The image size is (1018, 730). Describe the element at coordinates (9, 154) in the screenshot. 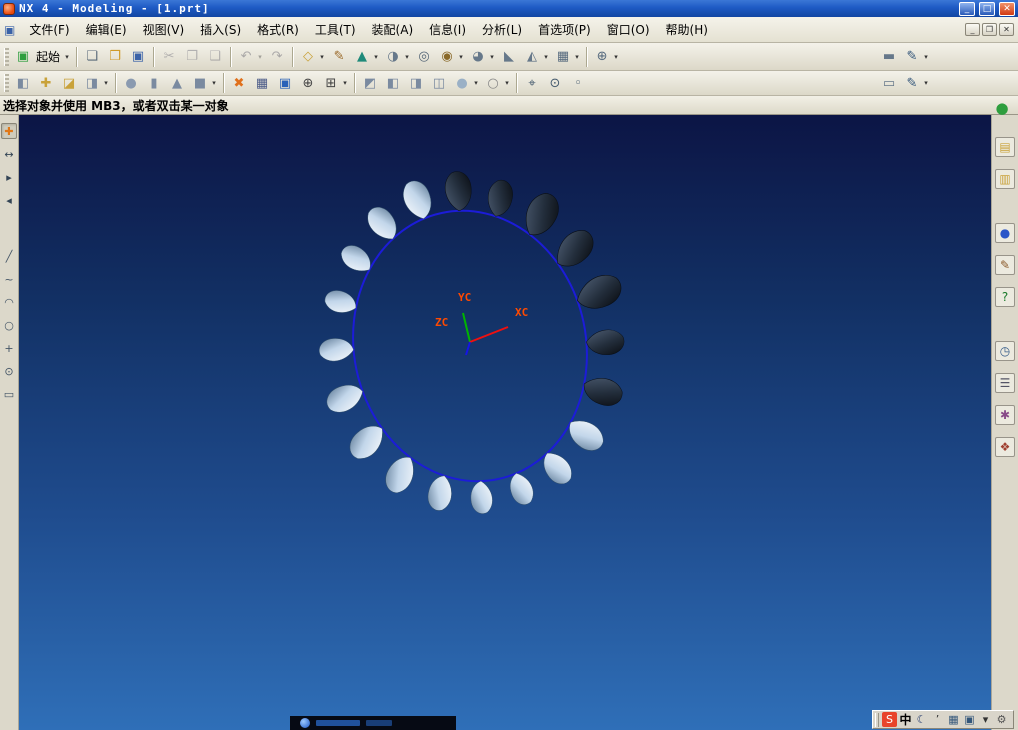

I see `pan-arrows-button: ↔` at that location.